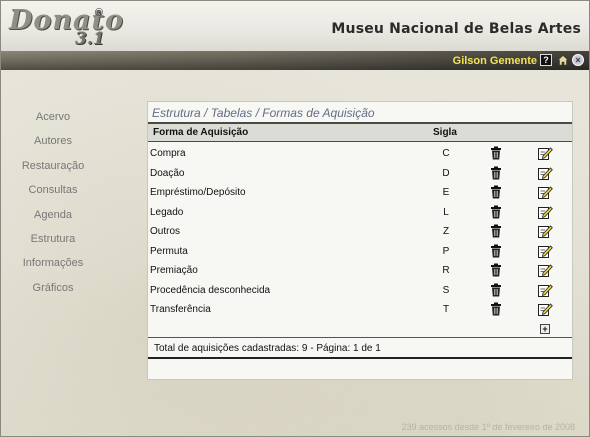  Describe the element at coordinates (446, 231) in the screenshot. I see `cell-sigla: Z` at that location.